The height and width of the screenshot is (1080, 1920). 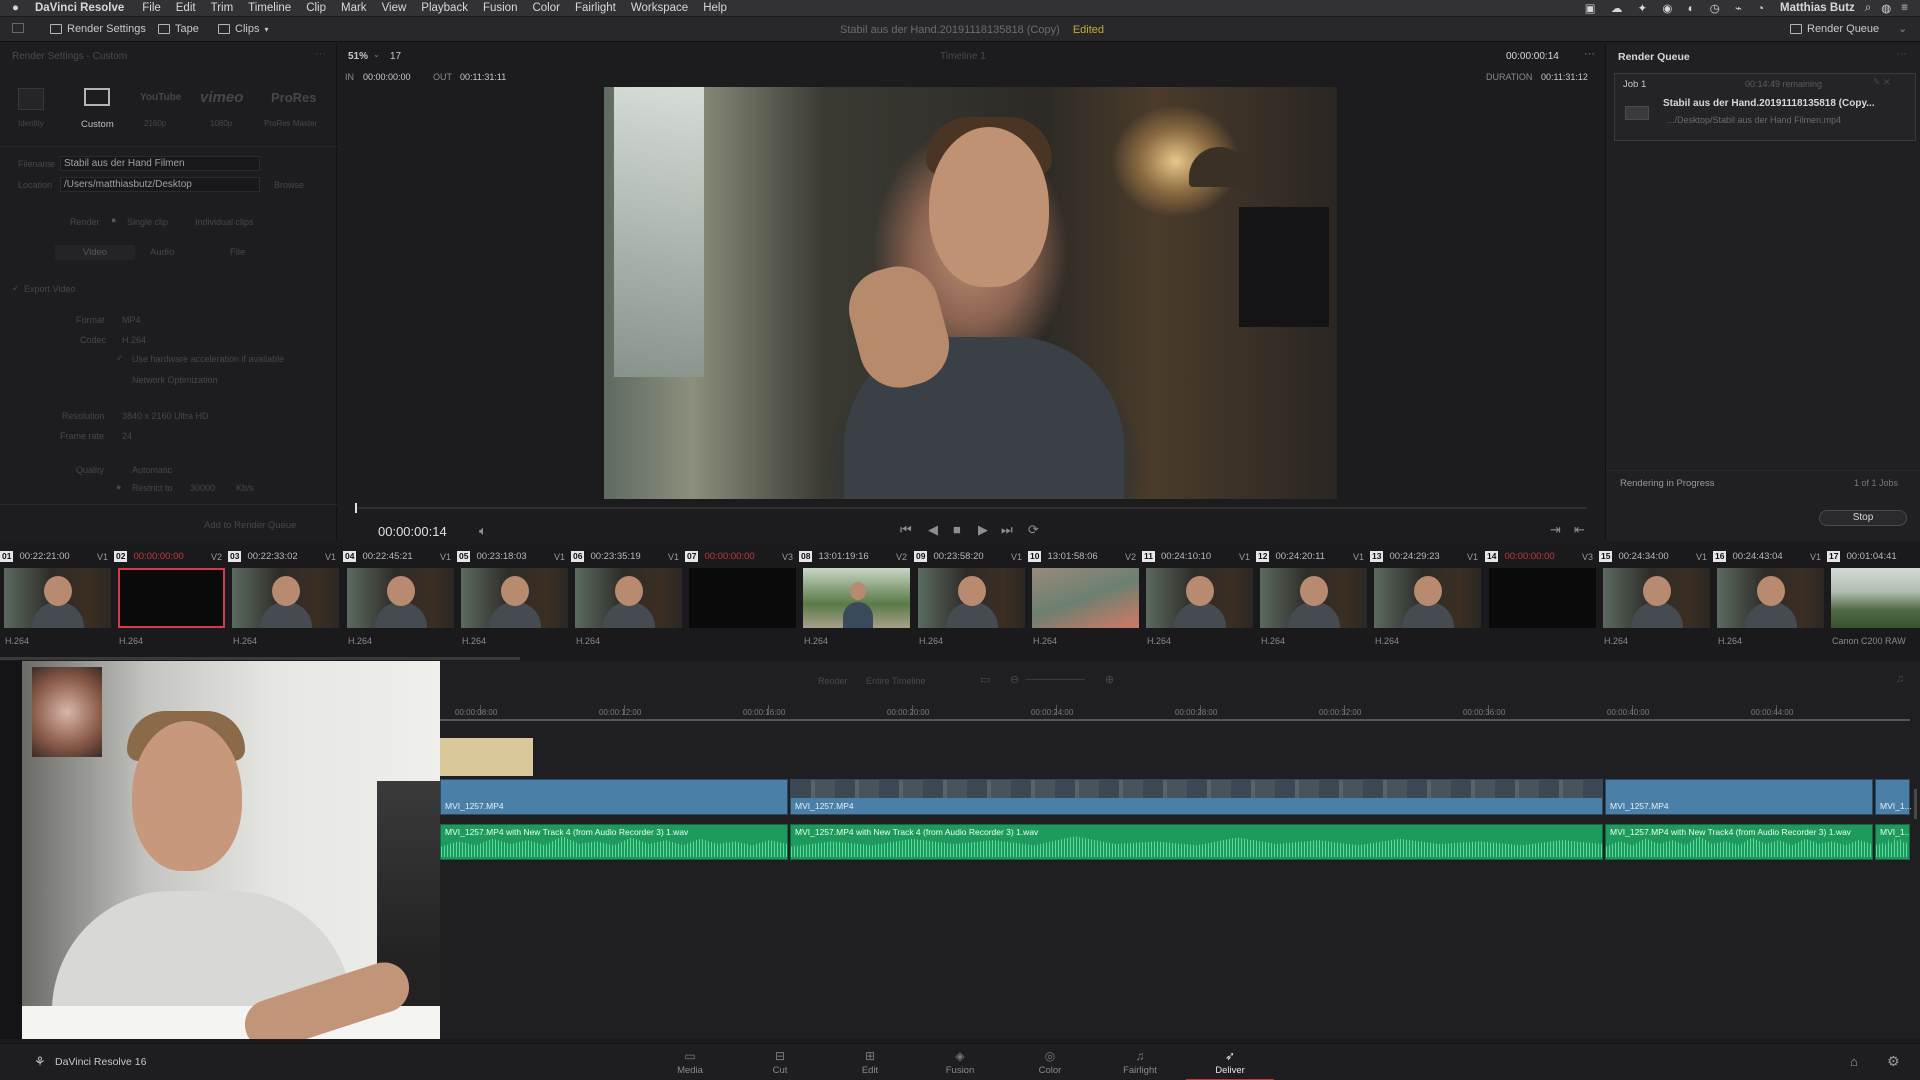 I want to click on page-tab-fusion: ◈ Fusion, so click(x=960, y=1062).